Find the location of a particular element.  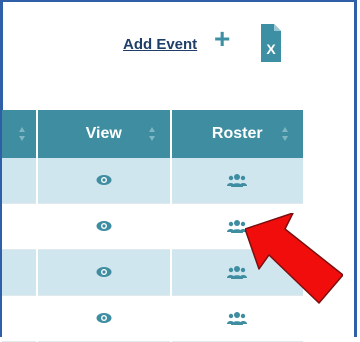

column-header-view: View is located at coordinates (104, 134).